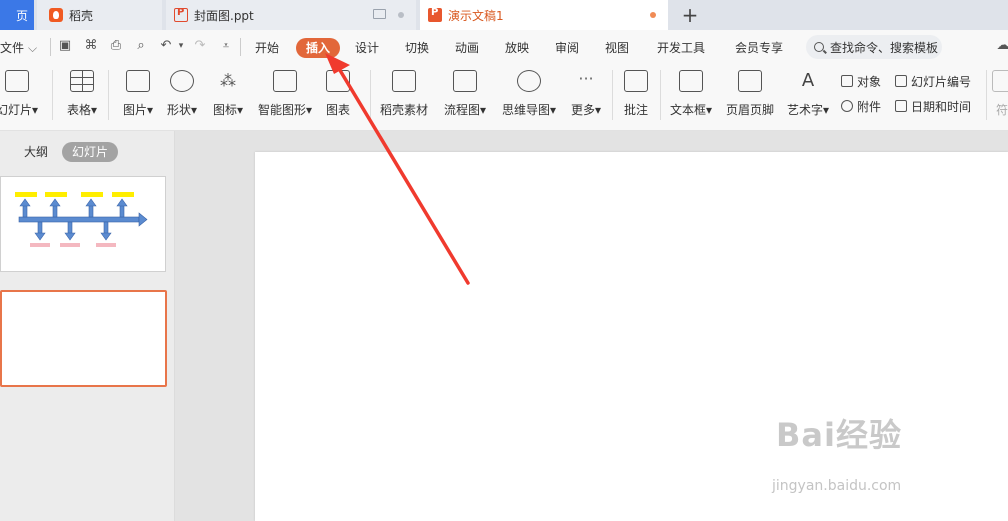  Describe the element at coordinates (617, 47) in the screenshot. I see `menu-view: 视图` at that location.